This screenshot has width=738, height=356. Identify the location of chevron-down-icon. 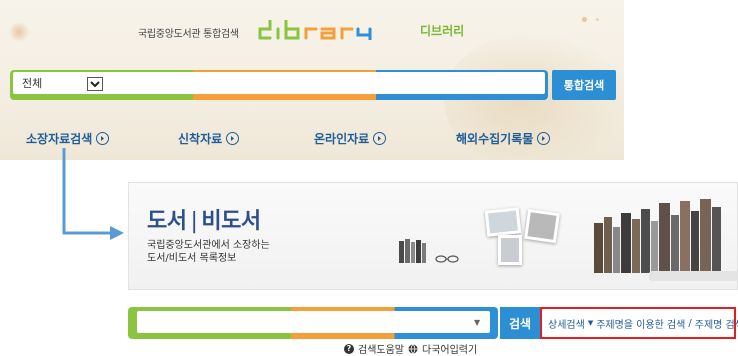
(95, 84).